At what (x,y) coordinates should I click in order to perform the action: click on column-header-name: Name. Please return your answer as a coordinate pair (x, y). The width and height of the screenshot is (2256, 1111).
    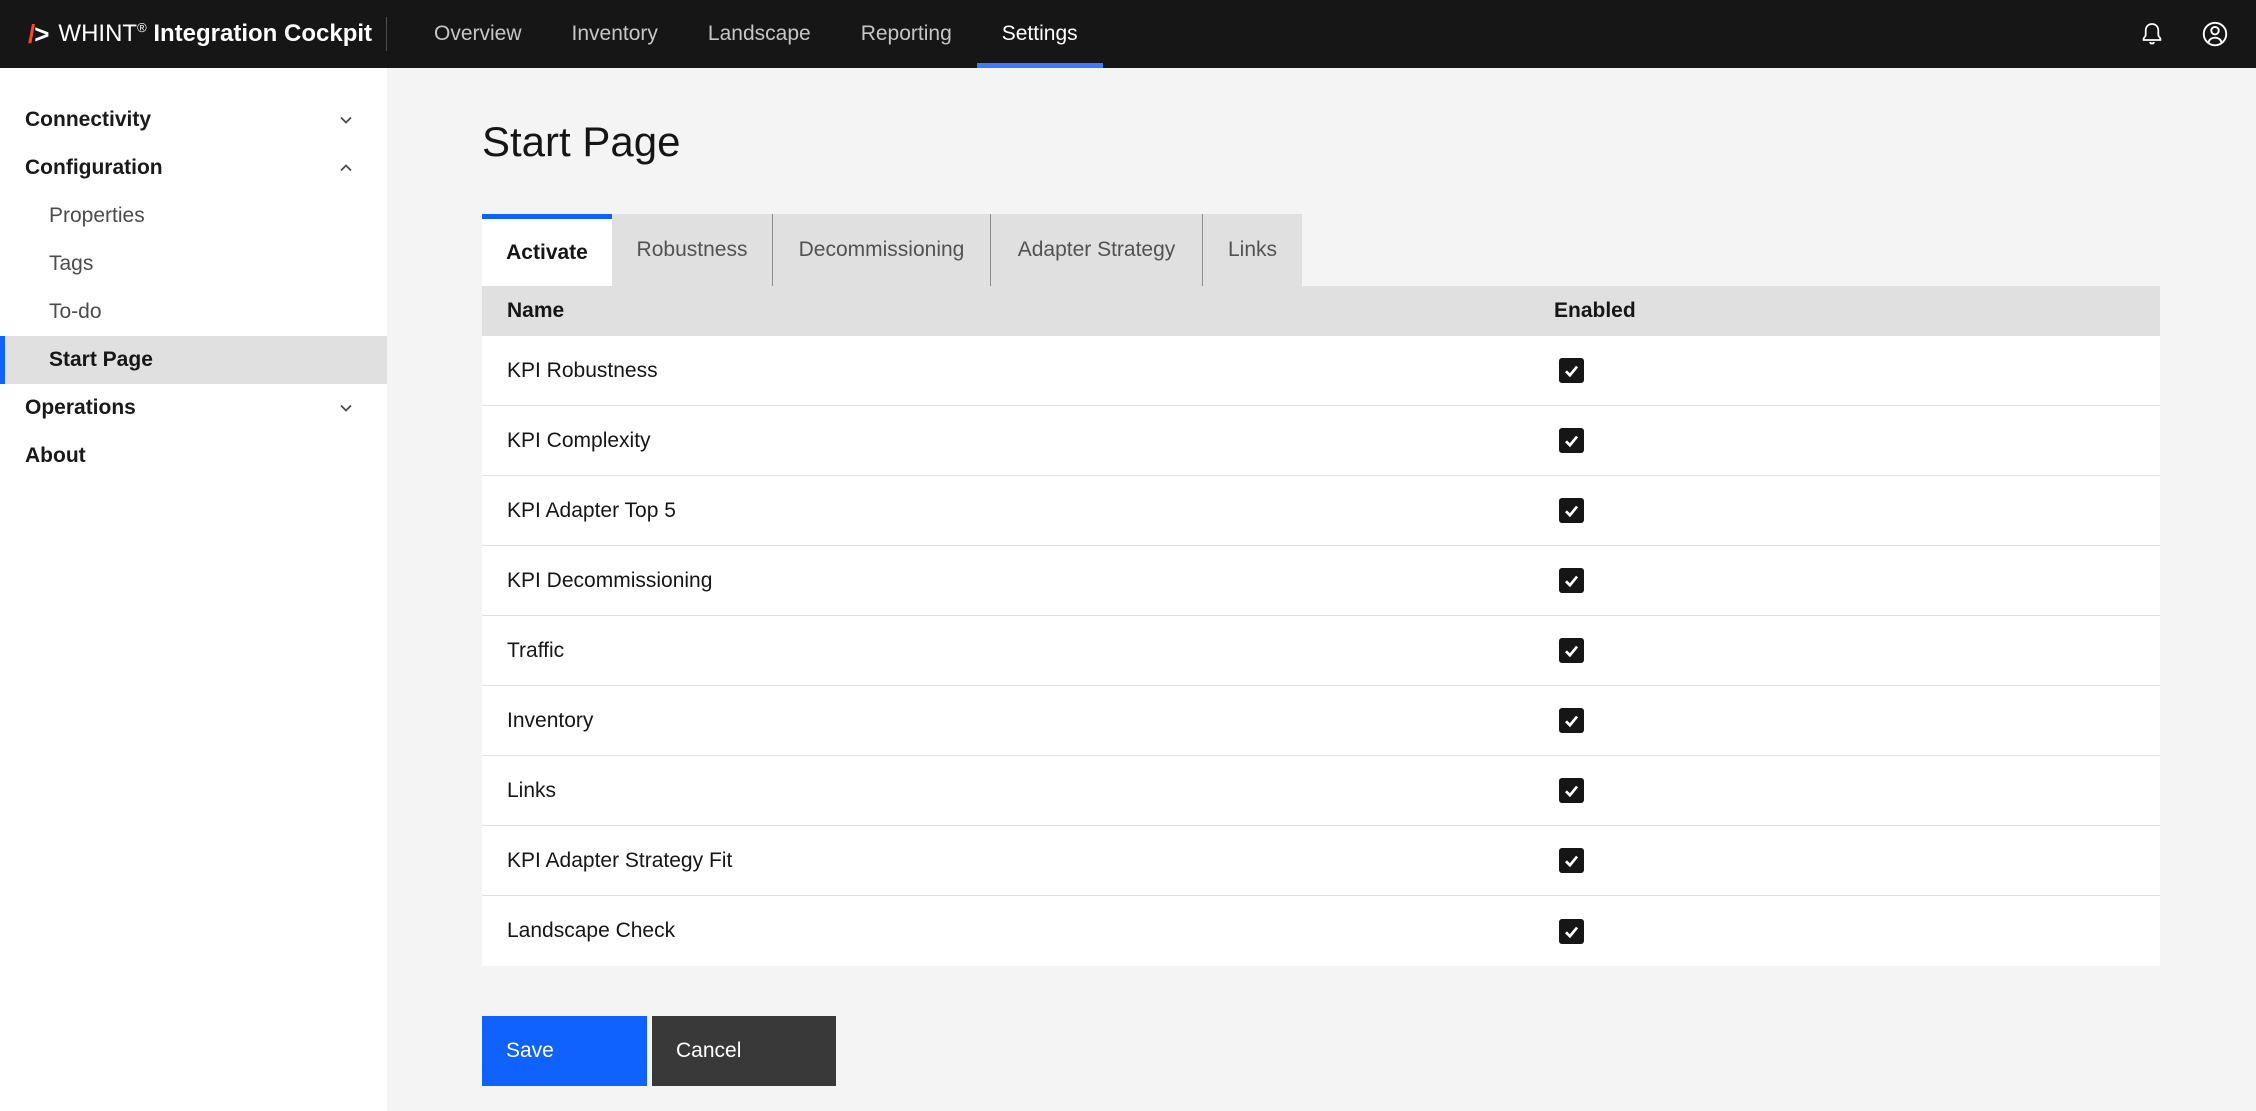
    Looking at the image, I should click on (536, 310).